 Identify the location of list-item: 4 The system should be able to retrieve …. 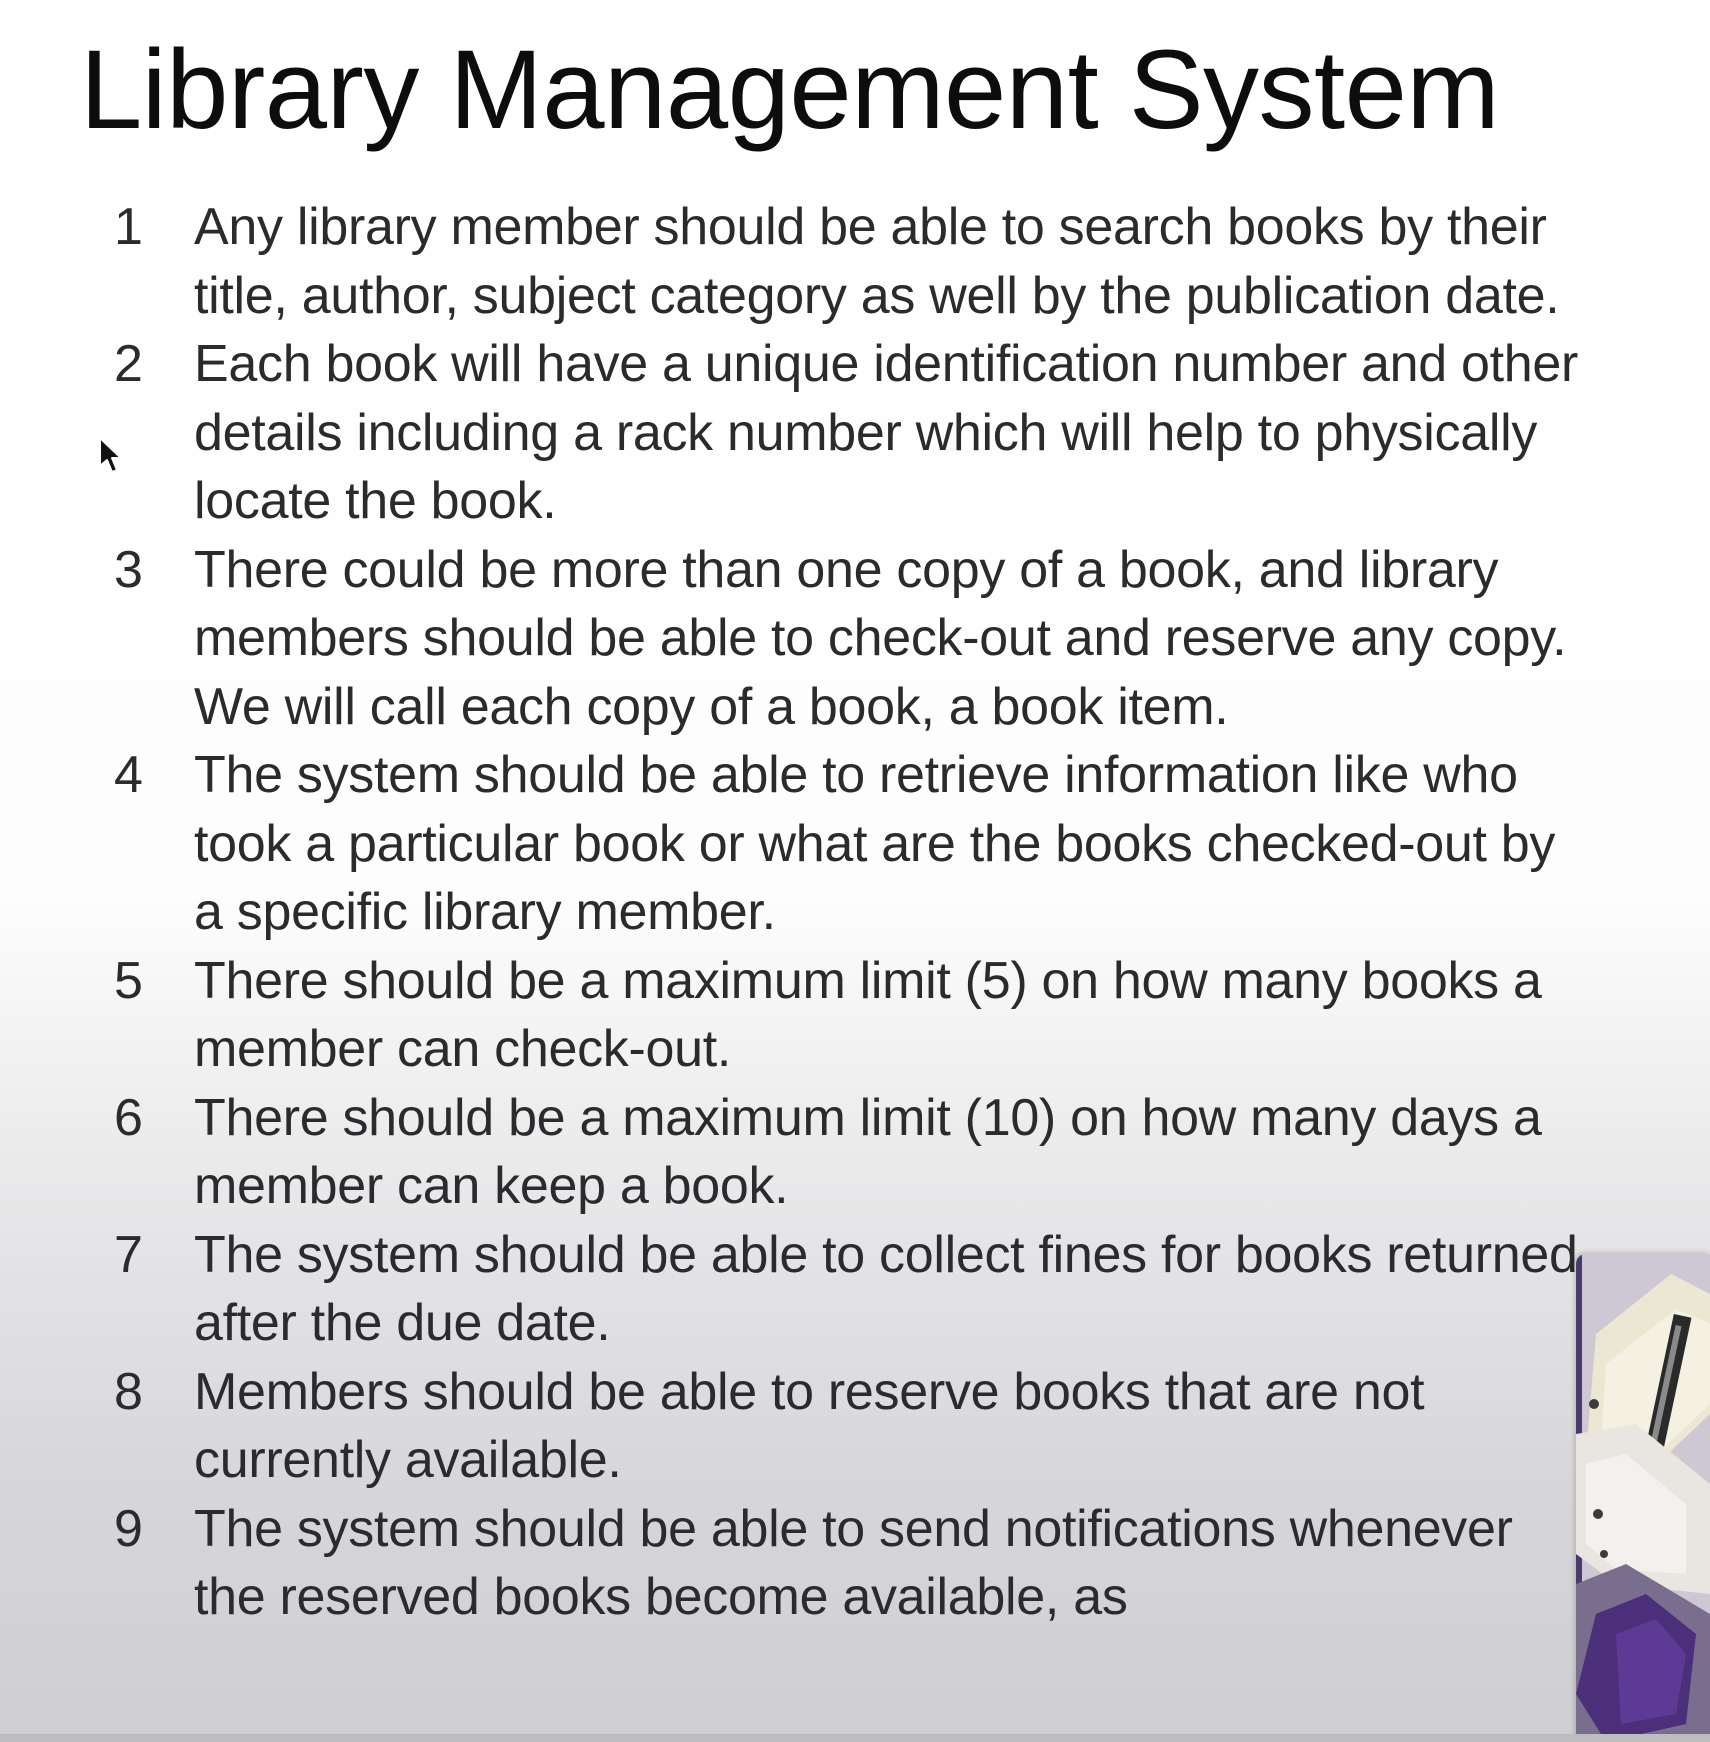
(840, 844).